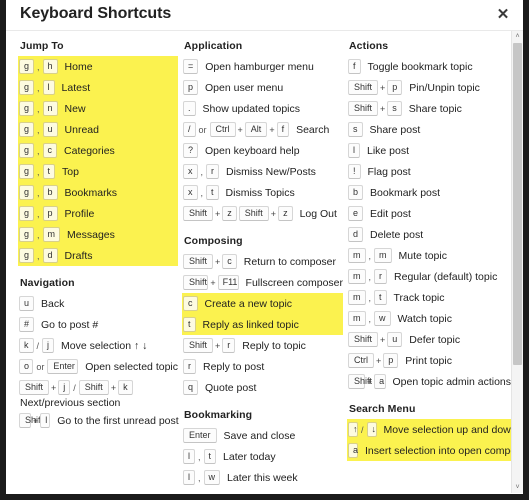 The height and width of the screenshot is (500, 529). I want to click on scroll-up-icon: ˄, so click(517, 36).